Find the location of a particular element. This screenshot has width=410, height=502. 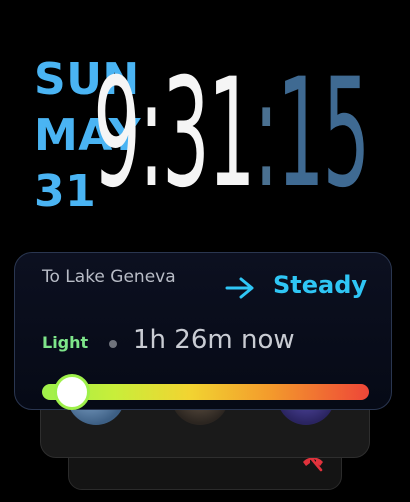

traffic-level-knob is located at coordinates (72, 392).